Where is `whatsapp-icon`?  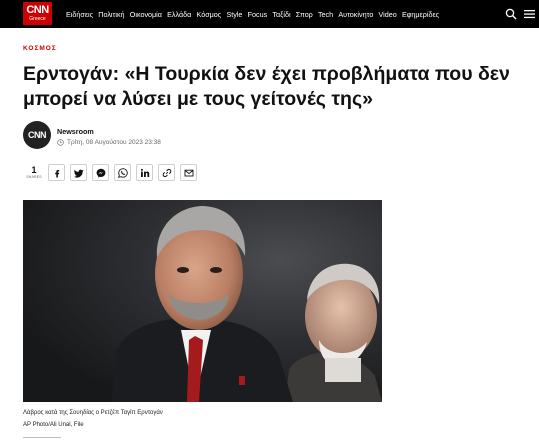 whatsapp-icon is located at coordinates (122, 172).